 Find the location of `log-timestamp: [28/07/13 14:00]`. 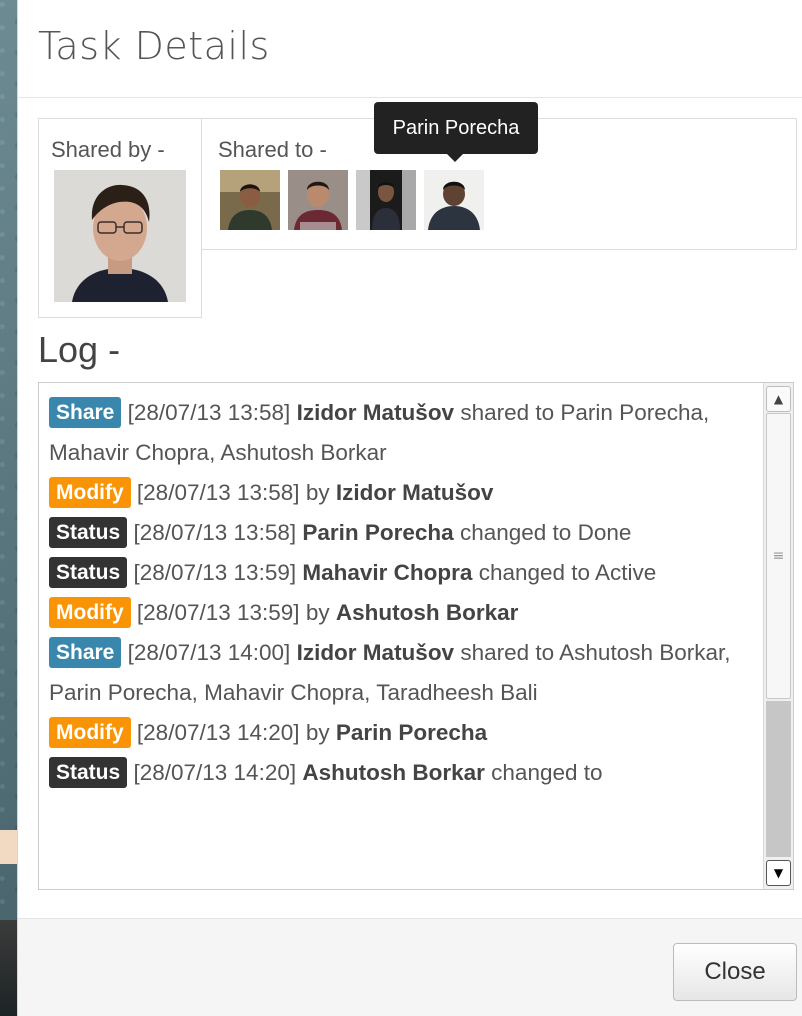

log-timestamp: [28/07/13 14:00] is located at coordinates (209, 652).